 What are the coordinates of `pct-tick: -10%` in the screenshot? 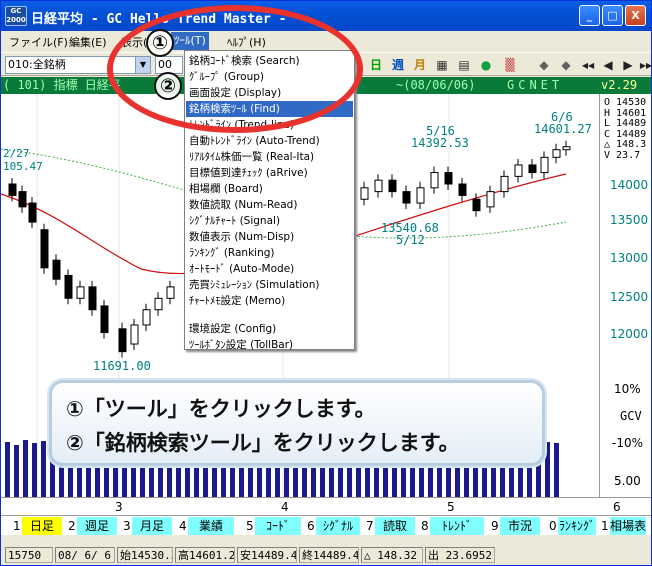 It's located at (628, 443).